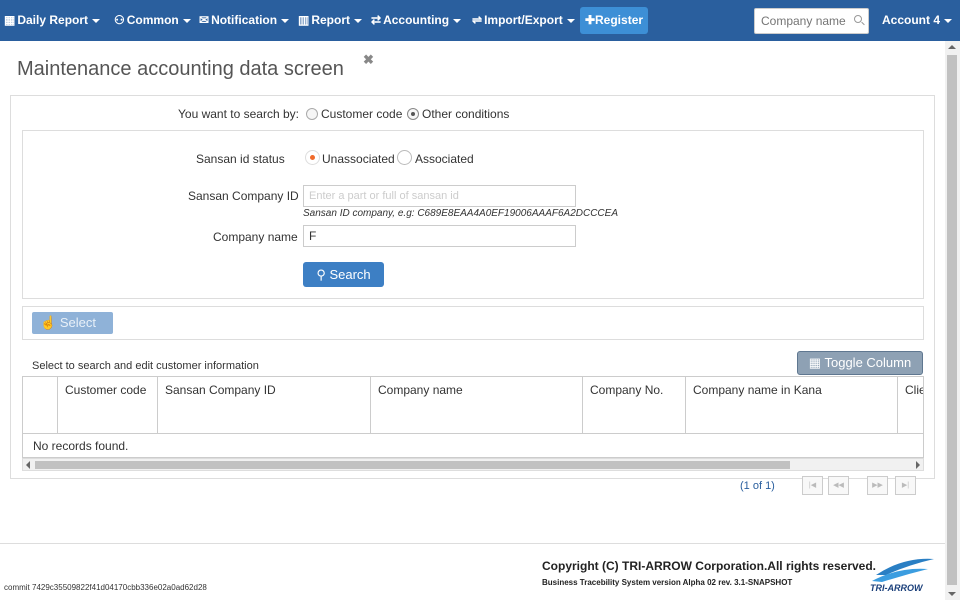 This screenshot has width=960, height=600. What do you see at coordinates (465, 114) in the screenshot?
I see `radio-other-conditions-label: Other conditions` at bounding box center [465, 114].